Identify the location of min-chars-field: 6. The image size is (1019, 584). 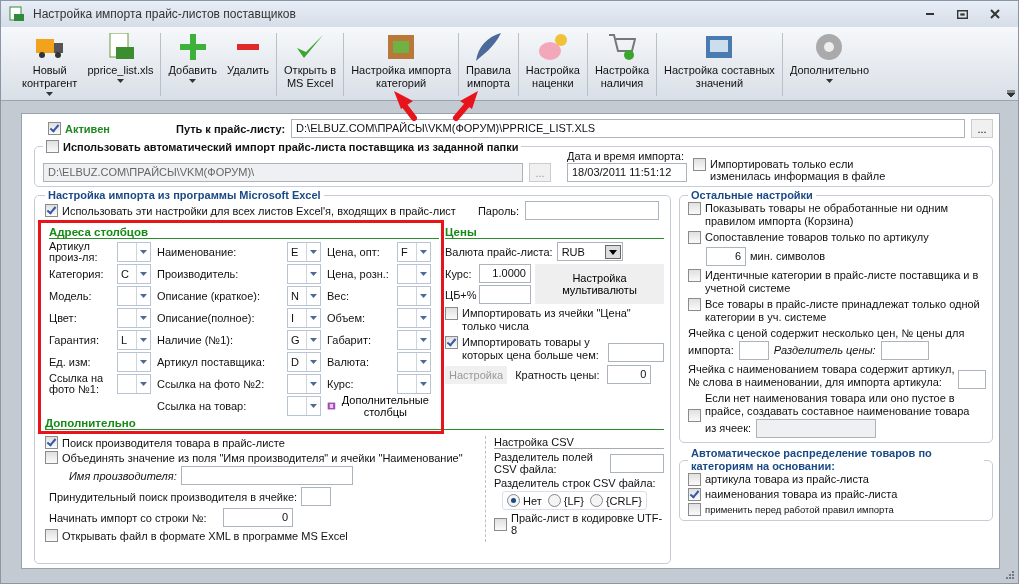
(726, 256).